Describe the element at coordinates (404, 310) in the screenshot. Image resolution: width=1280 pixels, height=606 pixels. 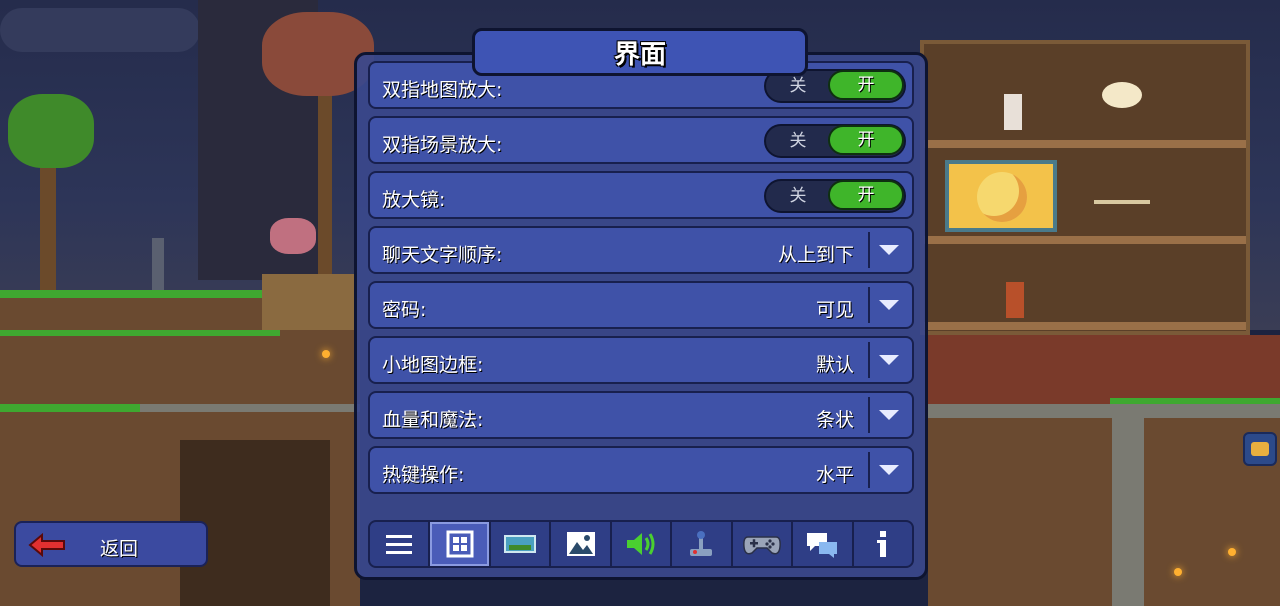
I see `setting-label: 密码:` at that location.